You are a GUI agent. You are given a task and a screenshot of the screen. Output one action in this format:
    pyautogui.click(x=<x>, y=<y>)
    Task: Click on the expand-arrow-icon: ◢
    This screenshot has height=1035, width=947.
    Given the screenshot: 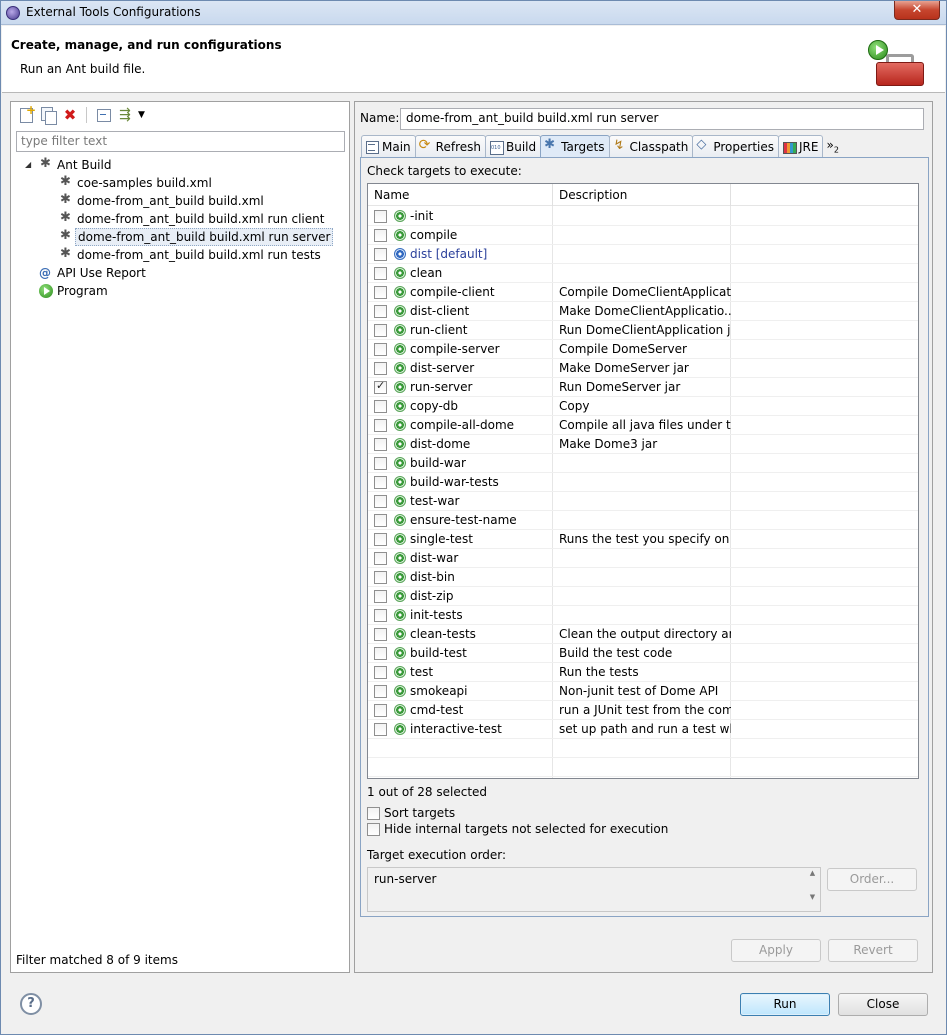 What is the action you would take?
    pyautogui.click(x=28, y=165)
    